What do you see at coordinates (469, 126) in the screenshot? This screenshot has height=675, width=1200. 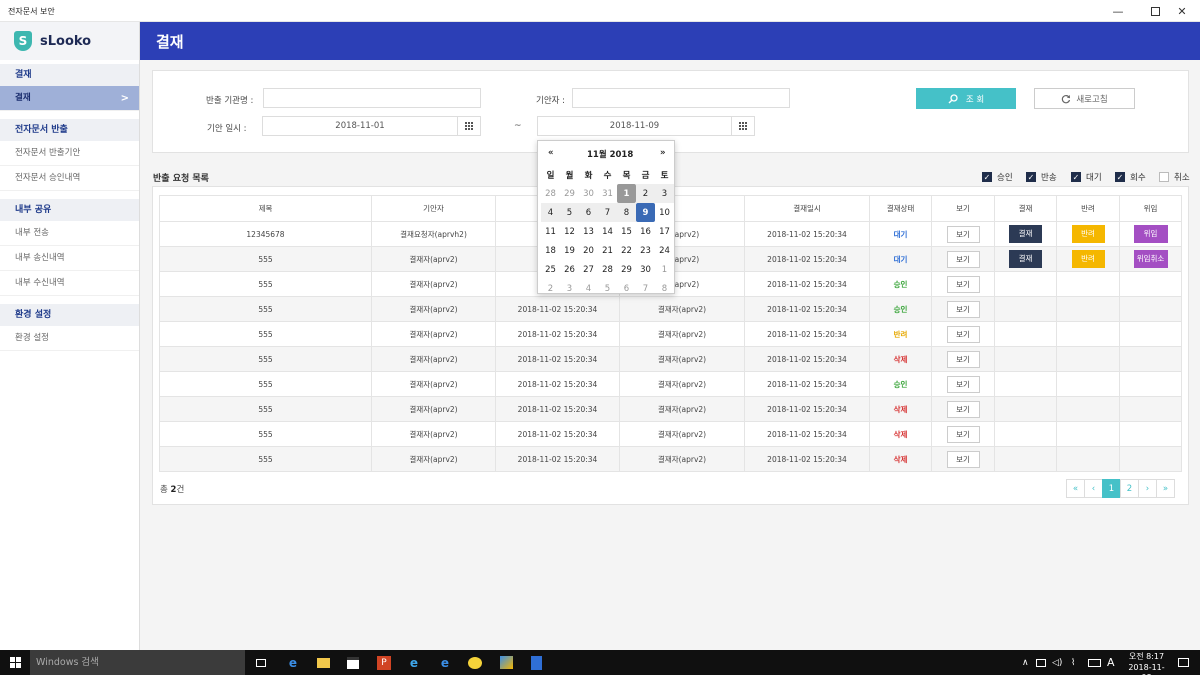 I see `calendar-from-button` at bounding box center [469, 126].